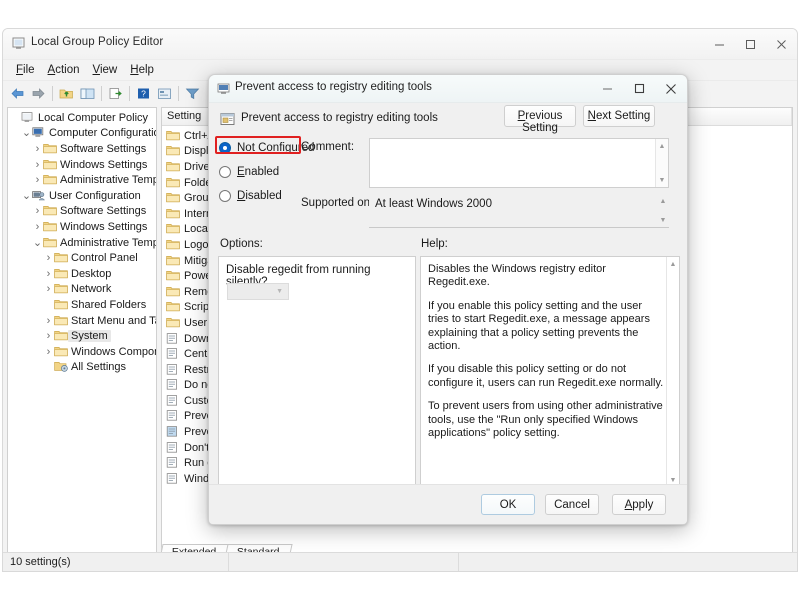 Image resolution: width=800 pixels, height=600 pixels. Describe the element at coordinates (106, 70) in the screenshot. I see `menu-view: View` at that location.